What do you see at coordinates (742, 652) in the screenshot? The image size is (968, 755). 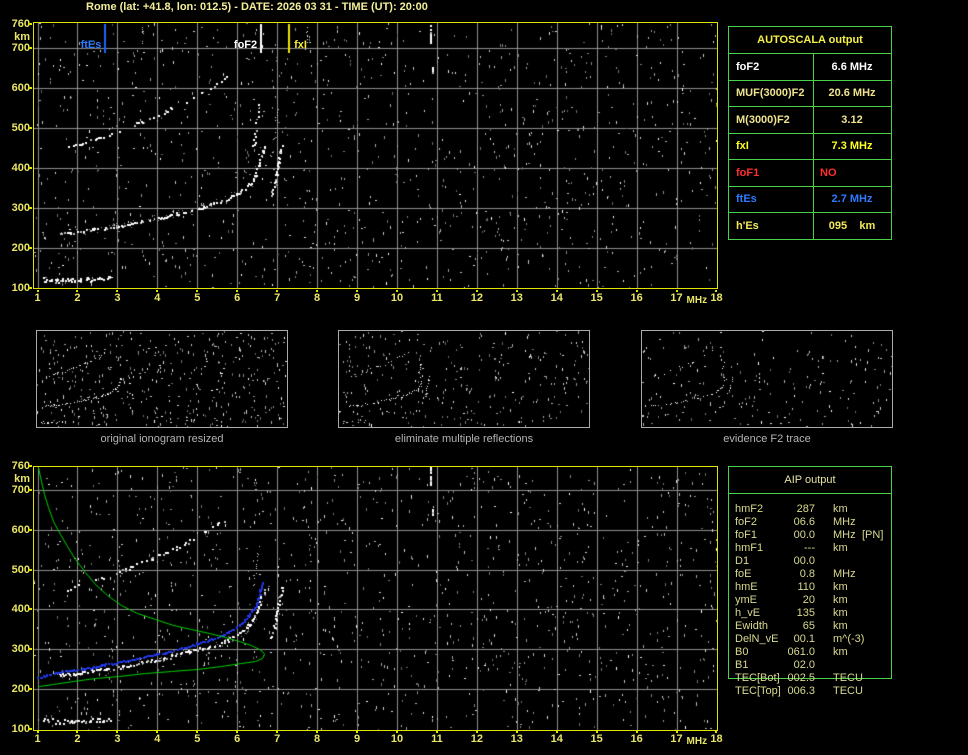 I see `table-cell-label: B0` at bounding box center [742, 652].